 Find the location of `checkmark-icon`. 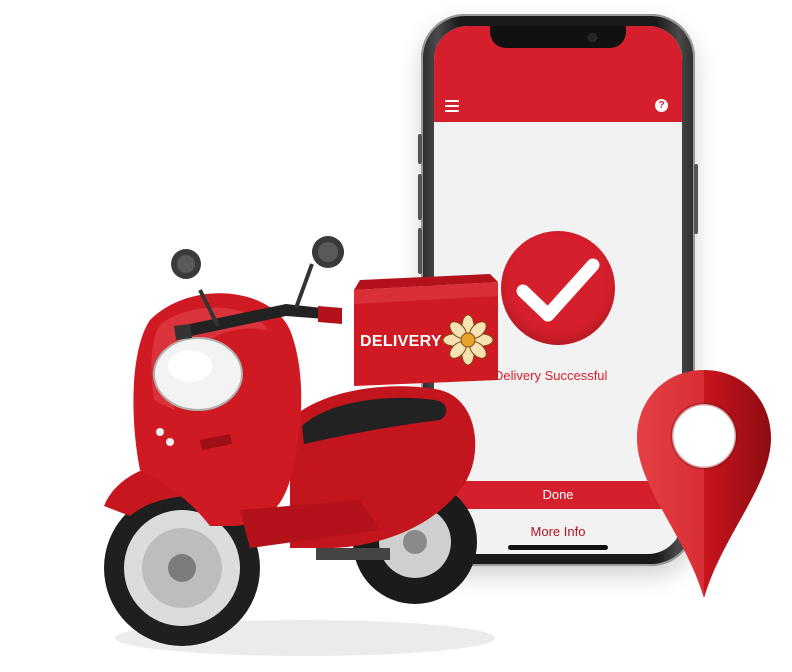

checkmark-icon is located at coordinates (558, 290).